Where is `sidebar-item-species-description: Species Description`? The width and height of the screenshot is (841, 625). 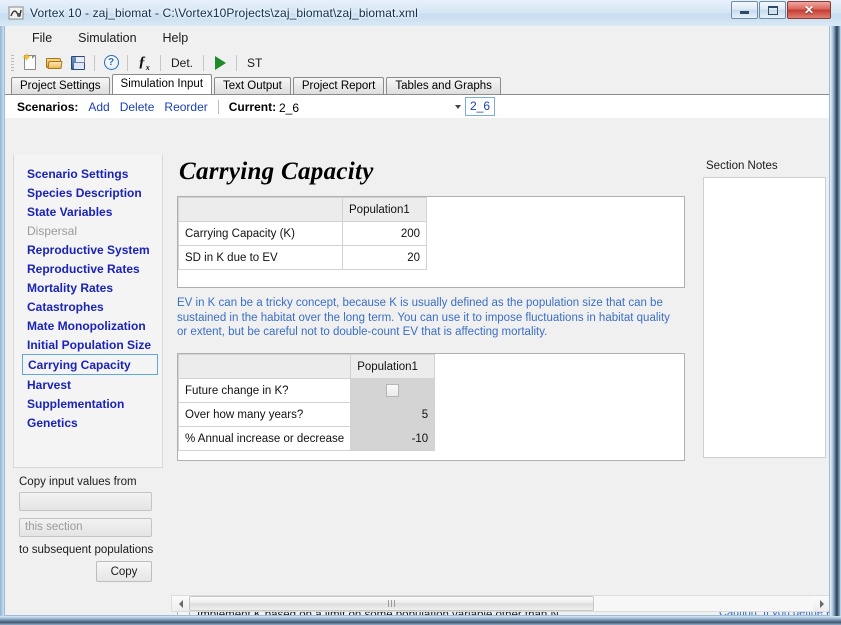 sidebar-item-species-description: Species Description is located at coordinates (88, 192).